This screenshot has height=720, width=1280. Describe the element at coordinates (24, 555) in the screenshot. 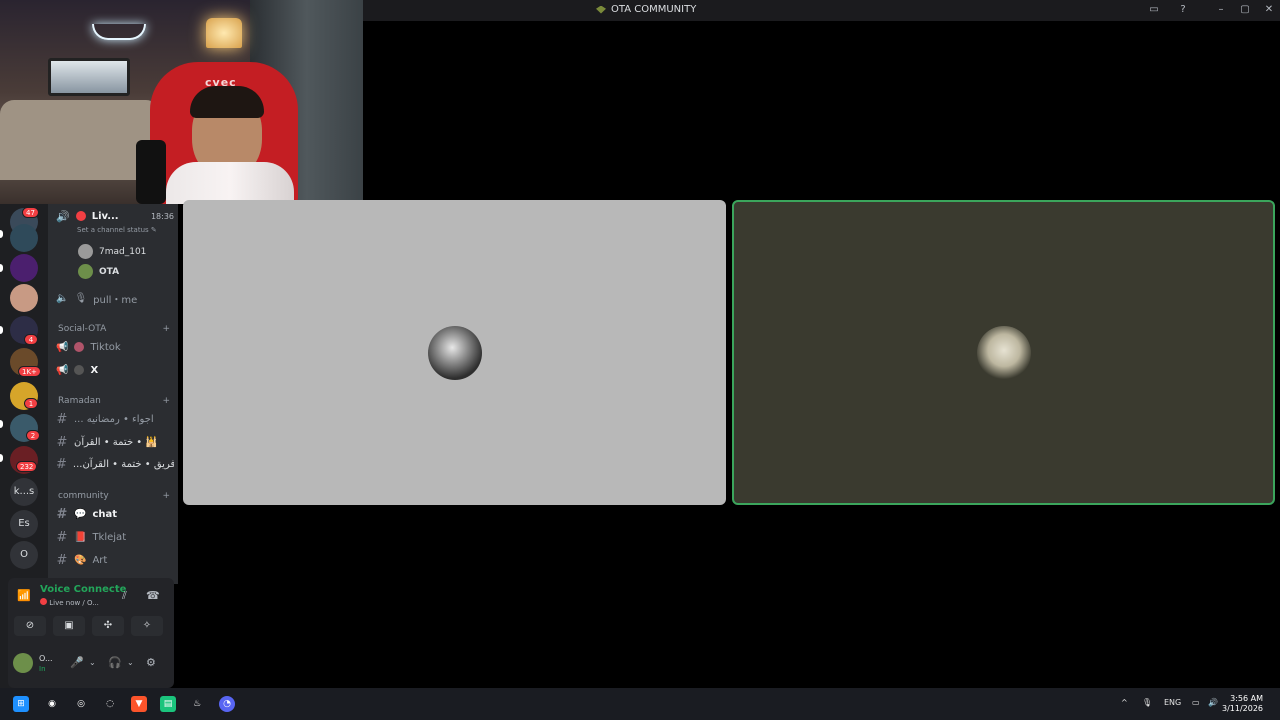

I see `server-icon-12: O` at that location.